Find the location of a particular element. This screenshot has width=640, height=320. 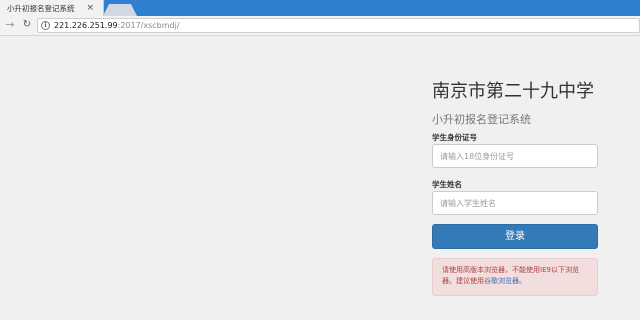

url-host: 221.226.251.99 is located at coordinates (86, 25).